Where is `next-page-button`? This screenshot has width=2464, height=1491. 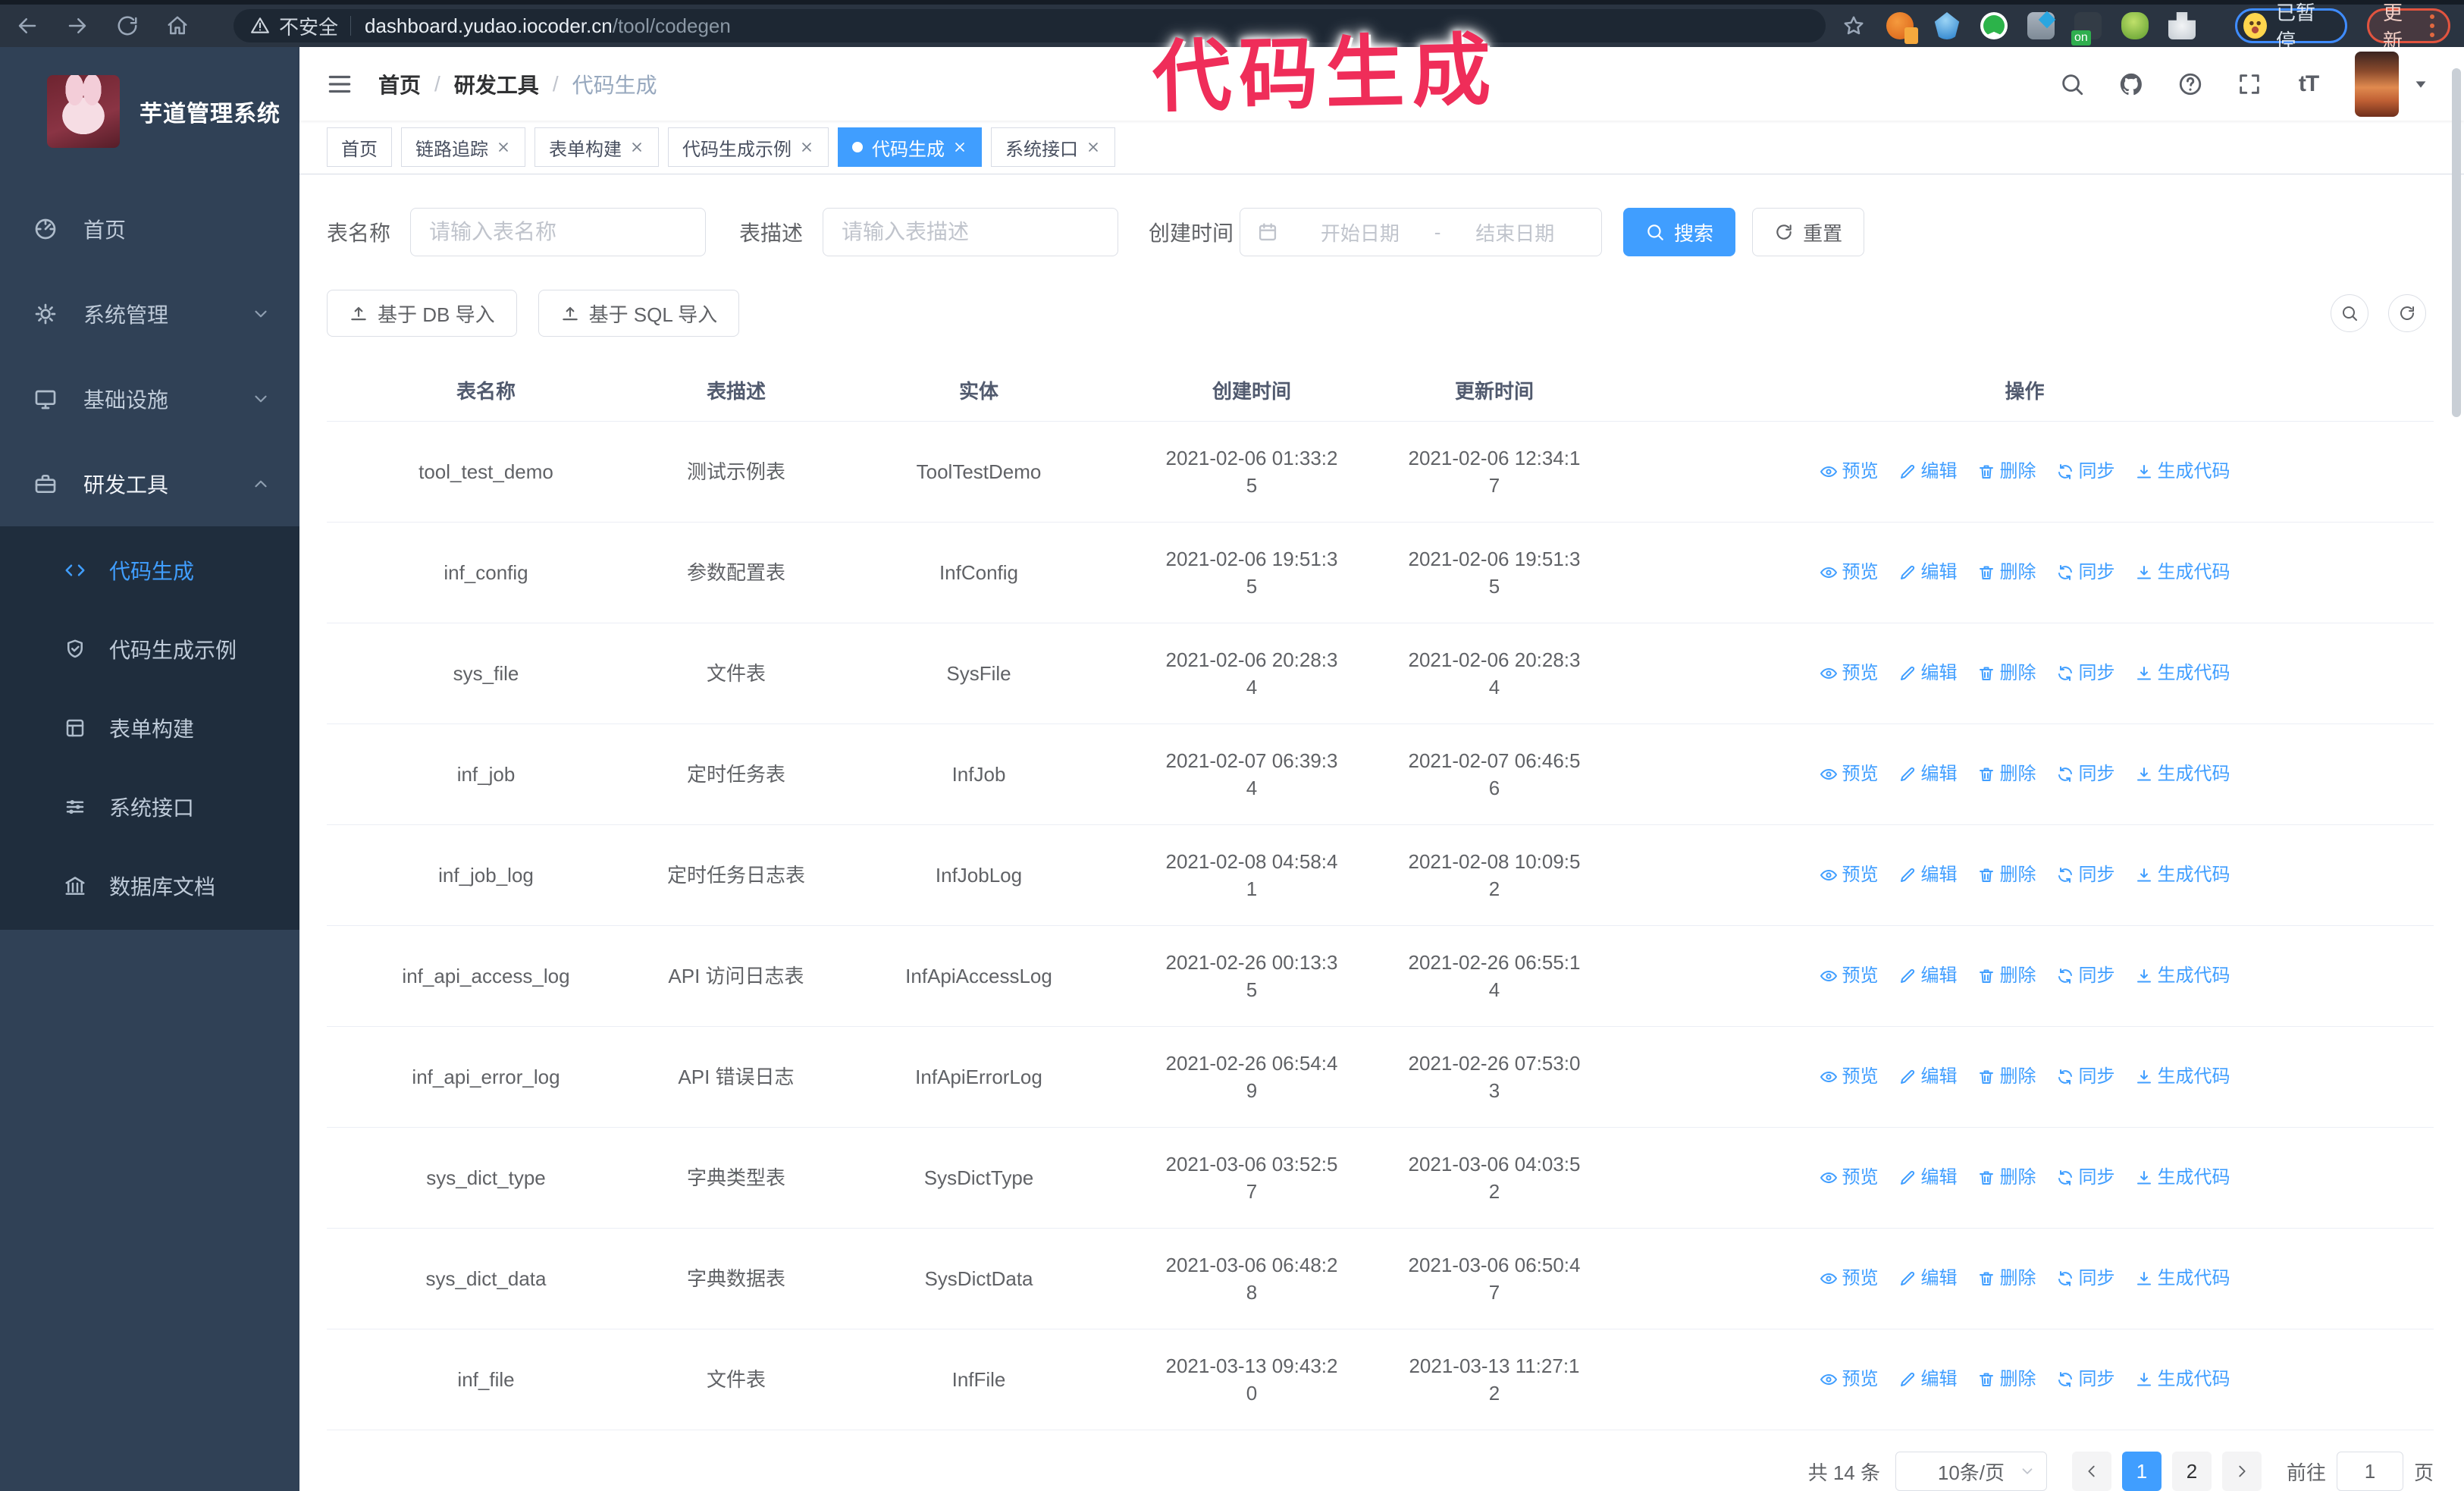
next-page-button is located at coordinates (2241, 1471).